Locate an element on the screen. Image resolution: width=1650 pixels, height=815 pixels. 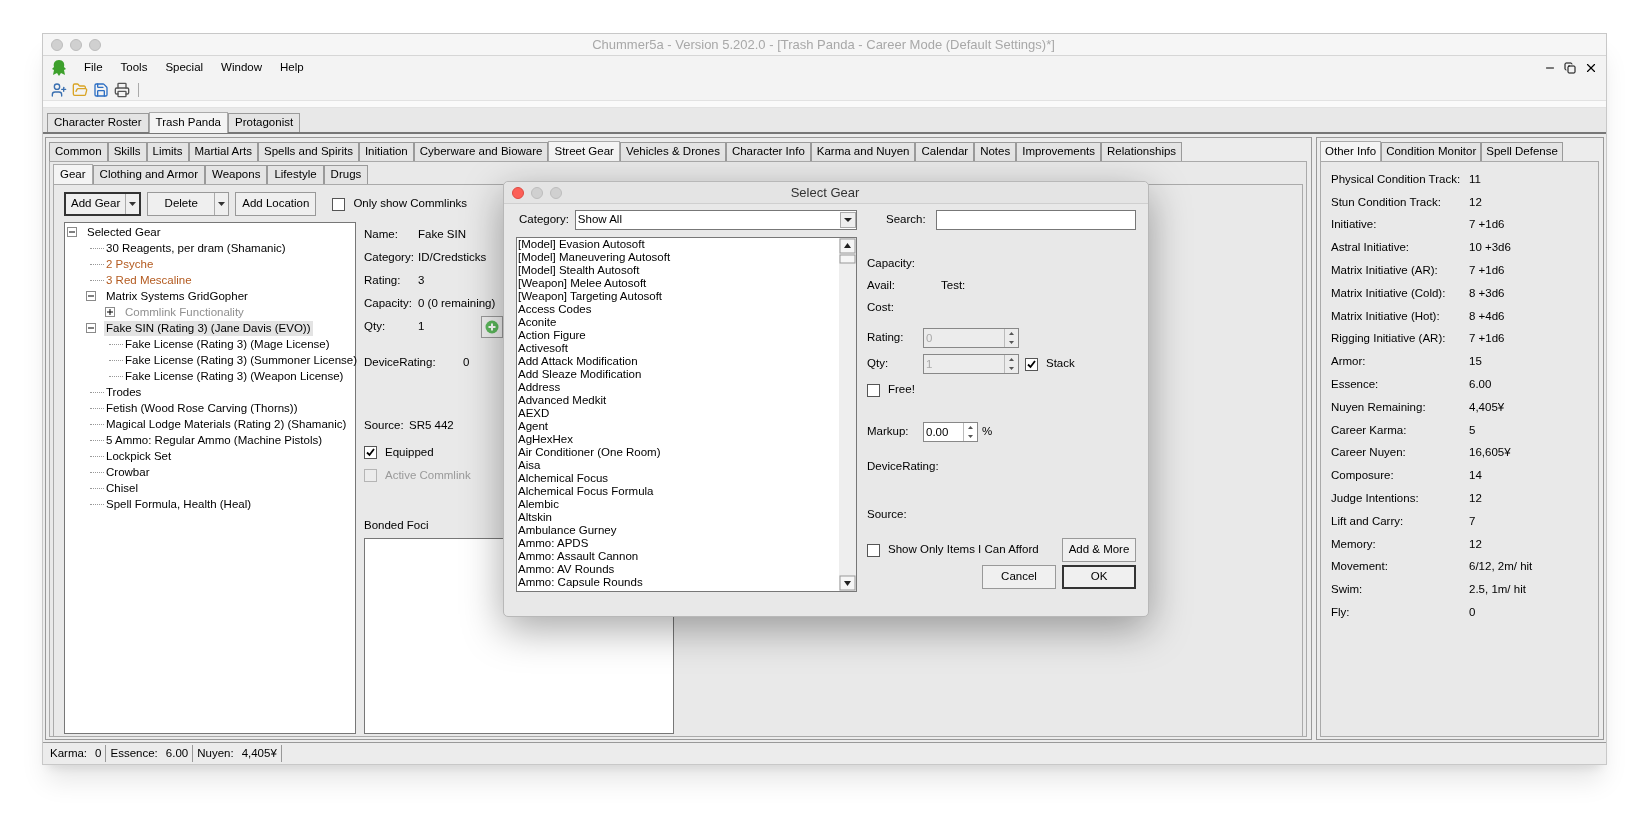
tab: Skills is located at coordinates (127, 151).